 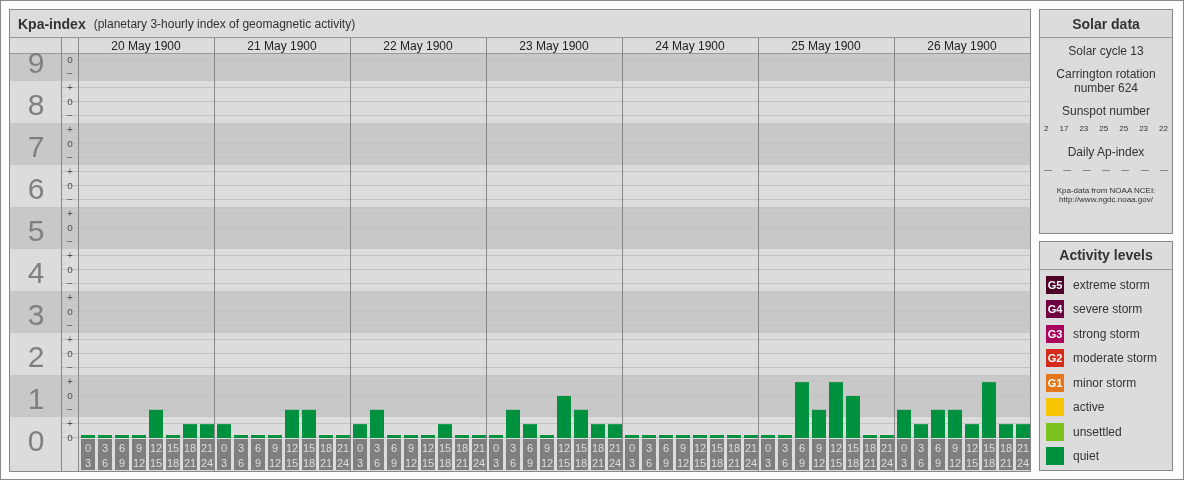 What do you see at coordinates (36, 314) in the screenshot?
I see `kp-axis-label: 3` at bounding box center [36, 314].